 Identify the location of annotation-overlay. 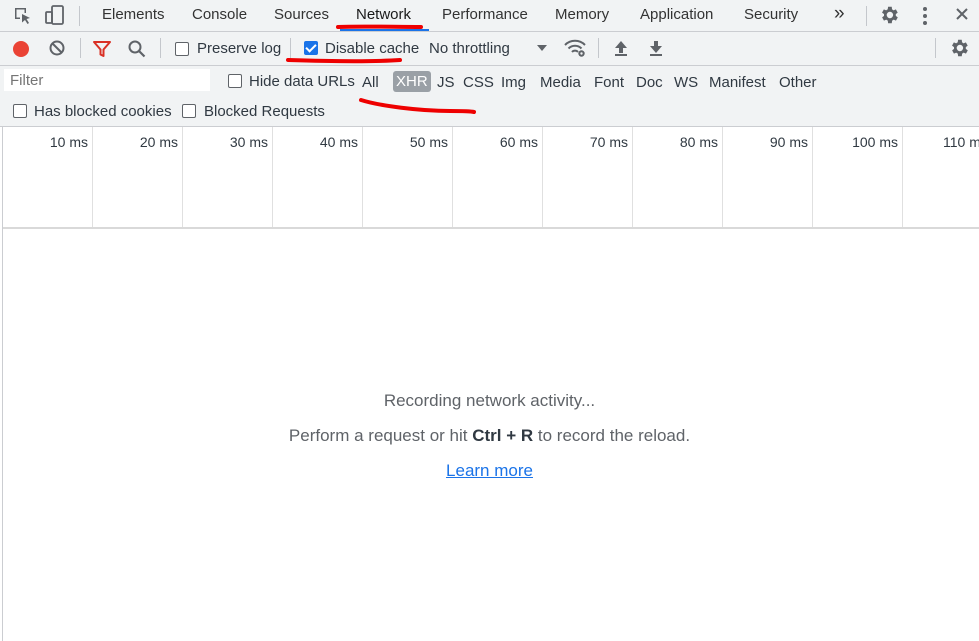
(381, 69).